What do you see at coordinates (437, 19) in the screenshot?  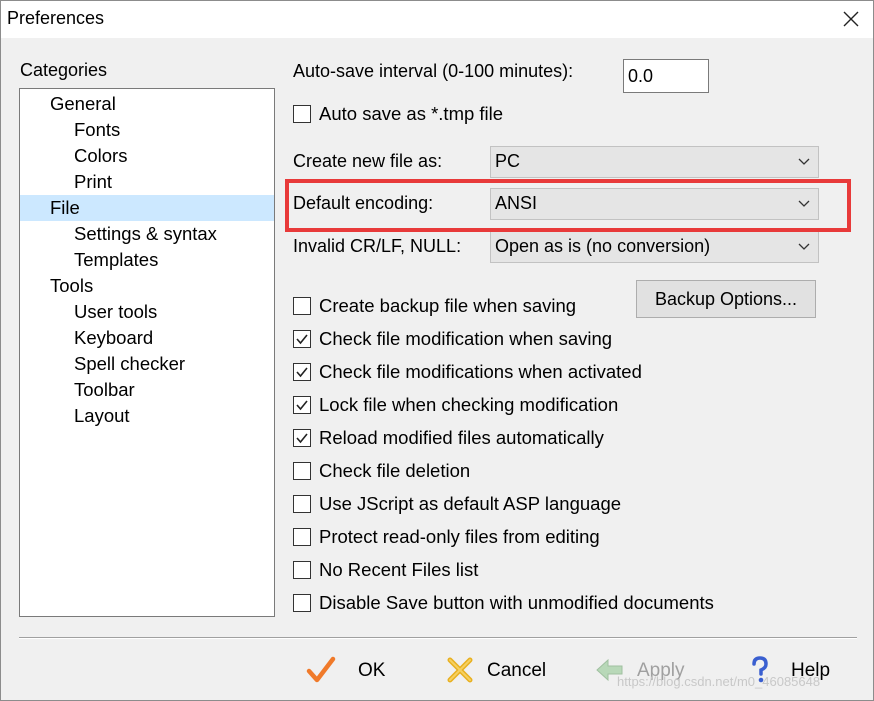 I see `title-bar: Preferences` at bounding box center [437, 19].